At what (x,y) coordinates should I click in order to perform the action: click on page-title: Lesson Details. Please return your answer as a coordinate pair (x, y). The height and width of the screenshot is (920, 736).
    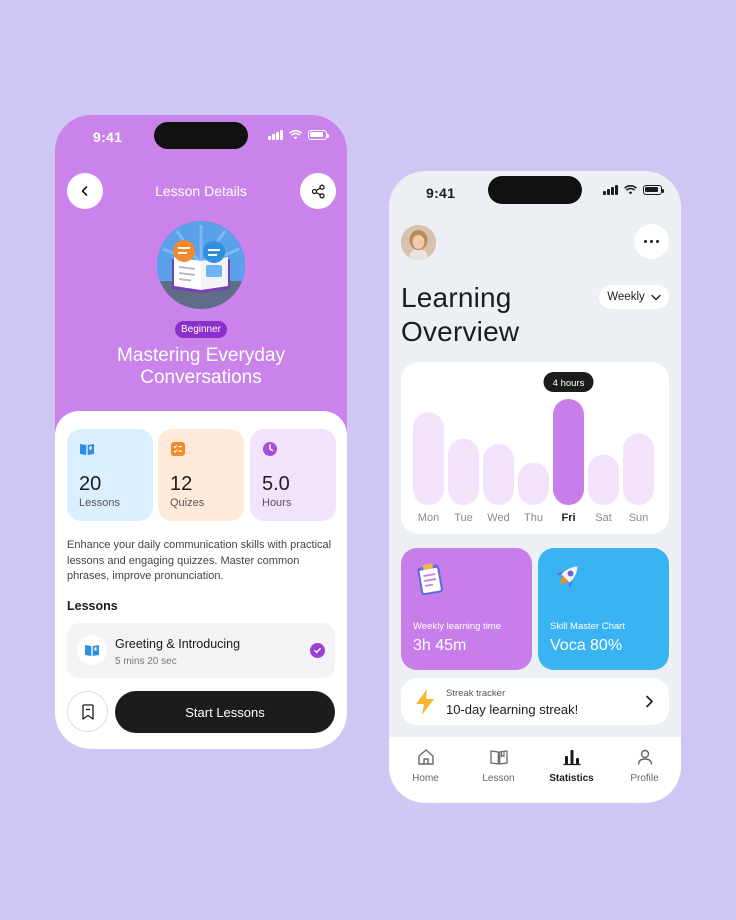
    Looking at the image, I should click on (201, 191).